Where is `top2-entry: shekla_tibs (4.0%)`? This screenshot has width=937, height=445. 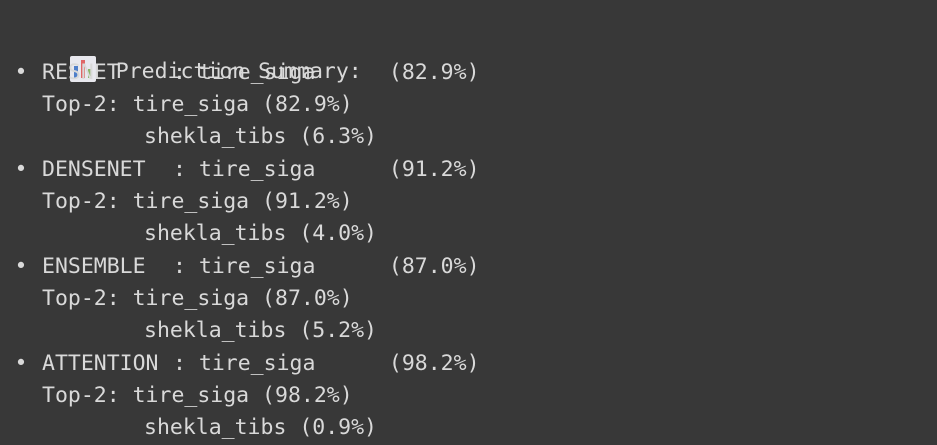 top2-entry: shekla_tibs (4.0%) is located at coordinates (260, 234).